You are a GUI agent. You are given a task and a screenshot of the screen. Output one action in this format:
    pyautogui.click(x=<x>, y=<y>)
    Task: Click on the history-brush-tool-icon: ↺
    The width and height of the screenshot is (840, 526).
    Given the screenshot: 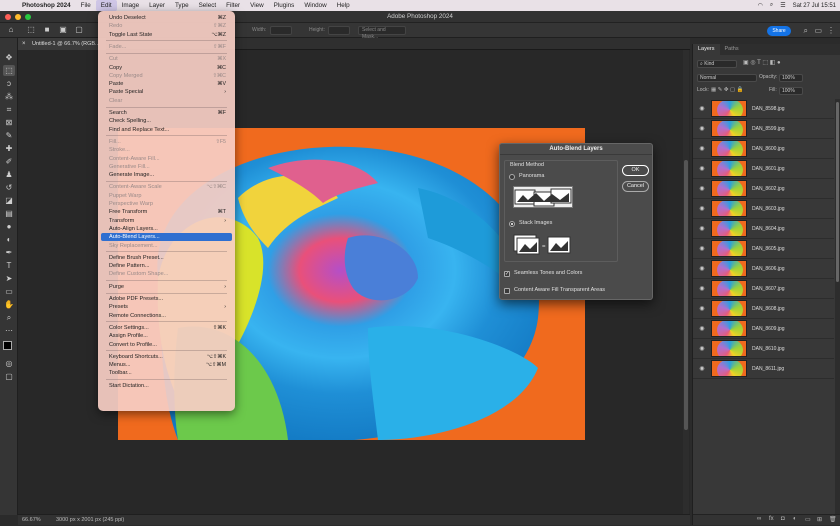 What is the action you would take?
    pyautogui.click(x=9, y=187)
    